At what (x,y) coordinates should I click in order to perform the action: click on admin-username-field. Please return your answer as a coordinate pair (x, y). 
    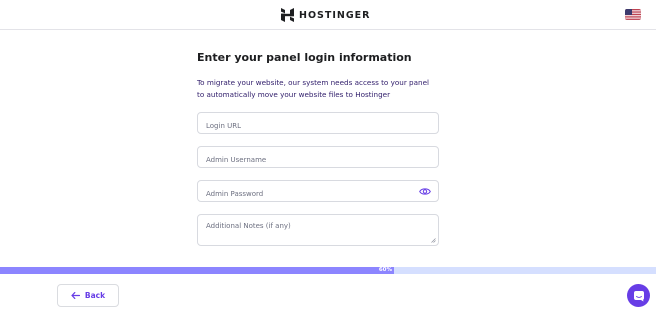
    Looking at the image, I should click on (318, 158).